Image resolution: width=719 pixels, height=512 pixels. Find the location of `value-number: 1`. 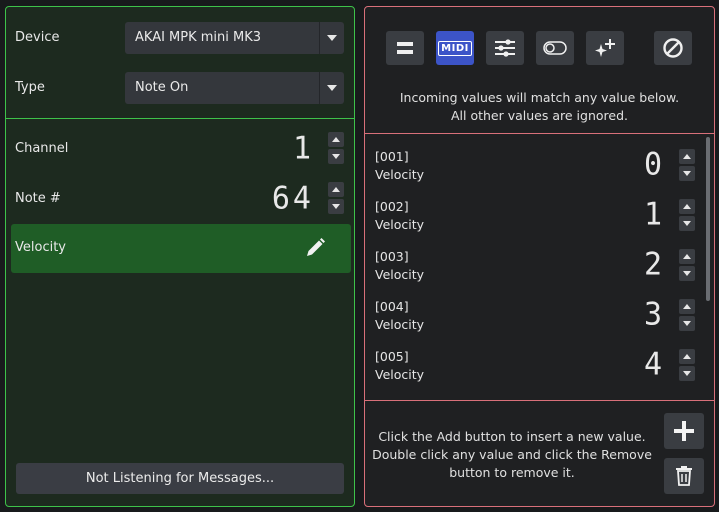

value-number: 1 is located at coordinates (654, 214).